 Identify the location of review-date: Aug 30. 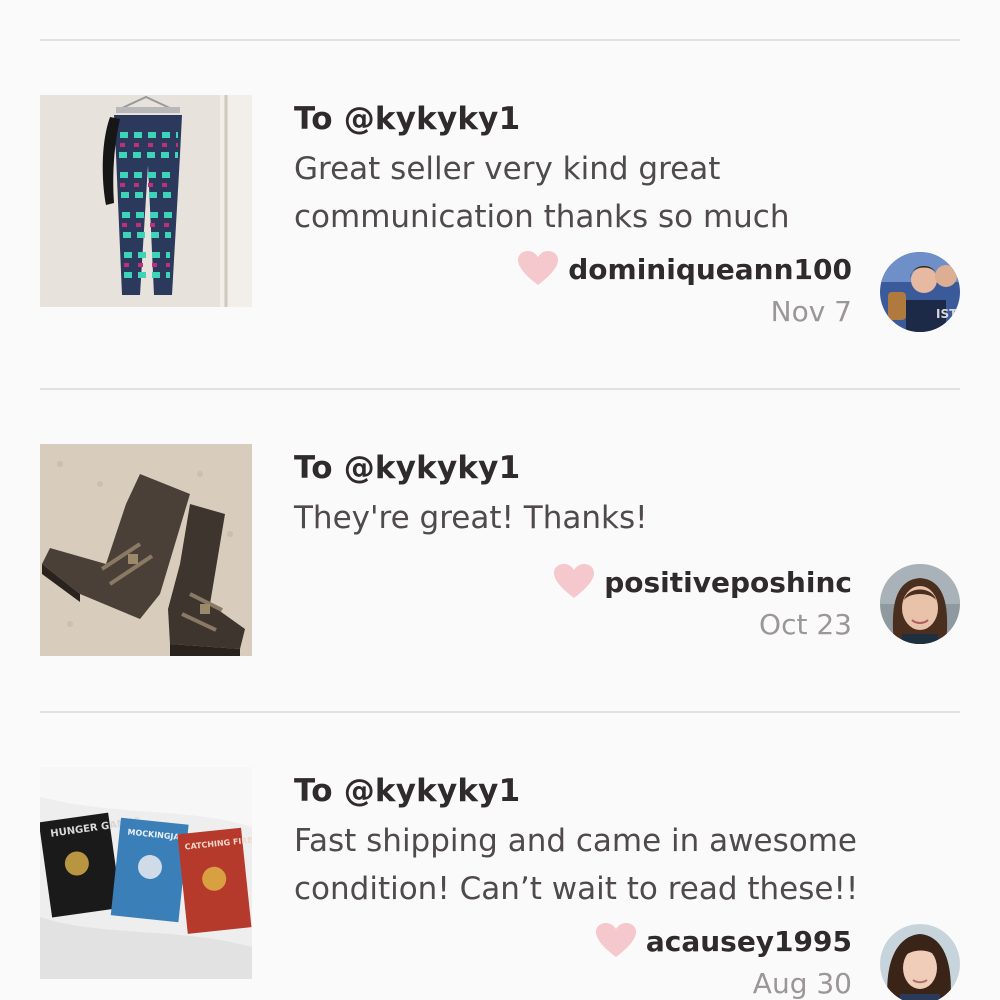
(802, 983).